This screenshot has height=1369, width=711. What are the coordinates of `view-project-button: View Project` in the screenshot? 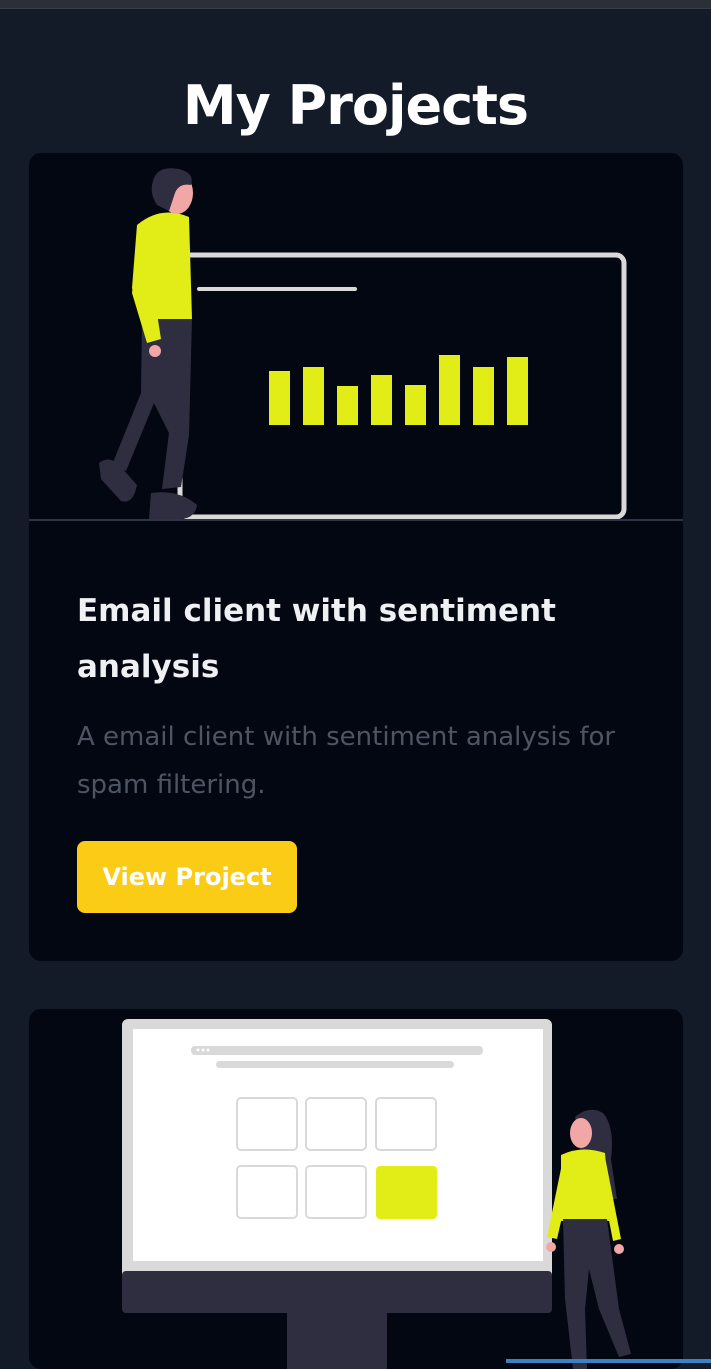 It's located at (187, 877).